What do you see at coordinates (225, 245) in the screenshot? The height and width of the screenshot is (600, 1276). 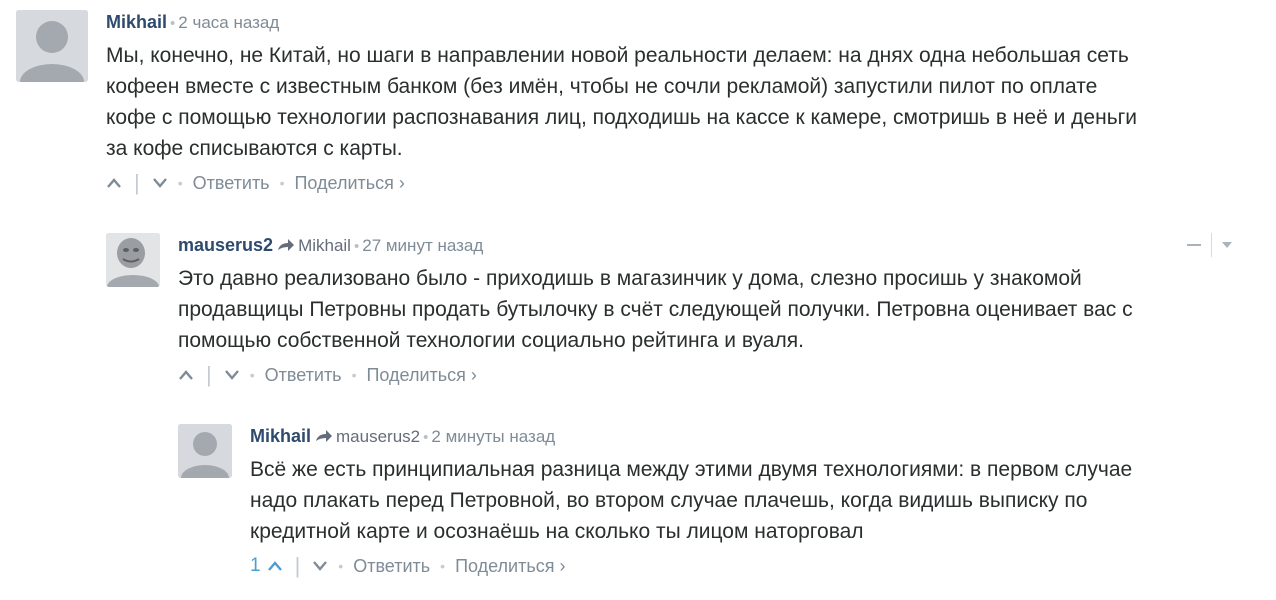 I see `author-name: mauserus2` at bounding box center [225, 245].